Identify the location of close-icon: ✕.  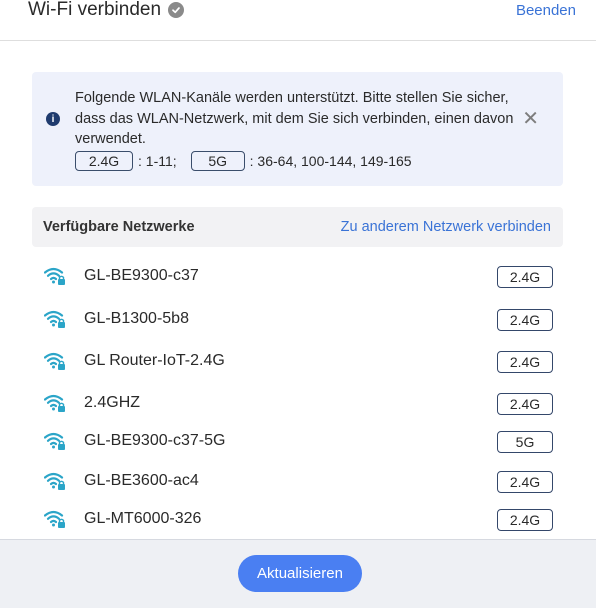
(530, 119).